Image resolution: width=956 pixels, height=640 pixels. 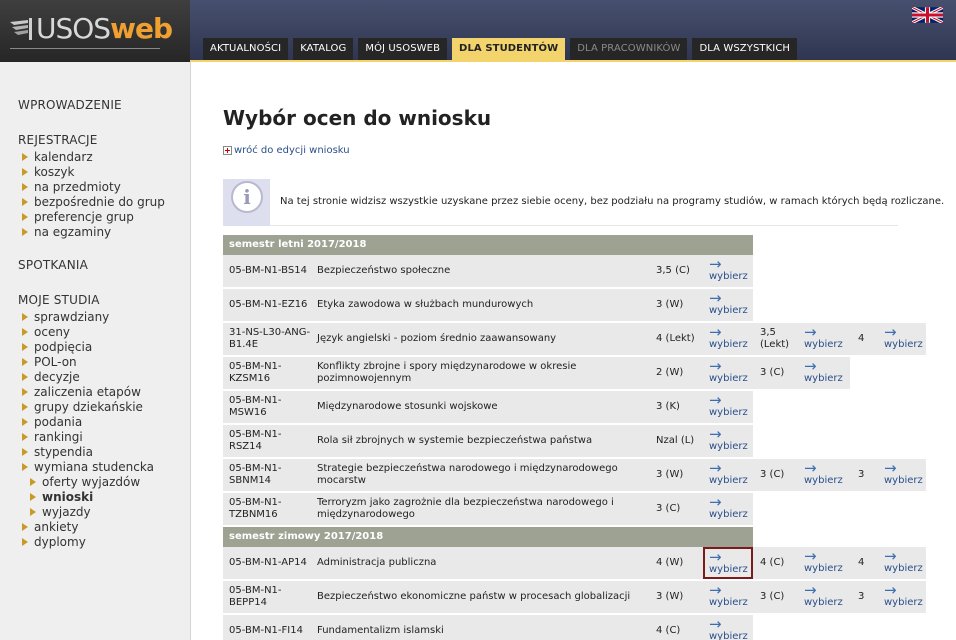 I want to click on sidebar-section-3: SPOTKANIA, so click(x=53, y=265).